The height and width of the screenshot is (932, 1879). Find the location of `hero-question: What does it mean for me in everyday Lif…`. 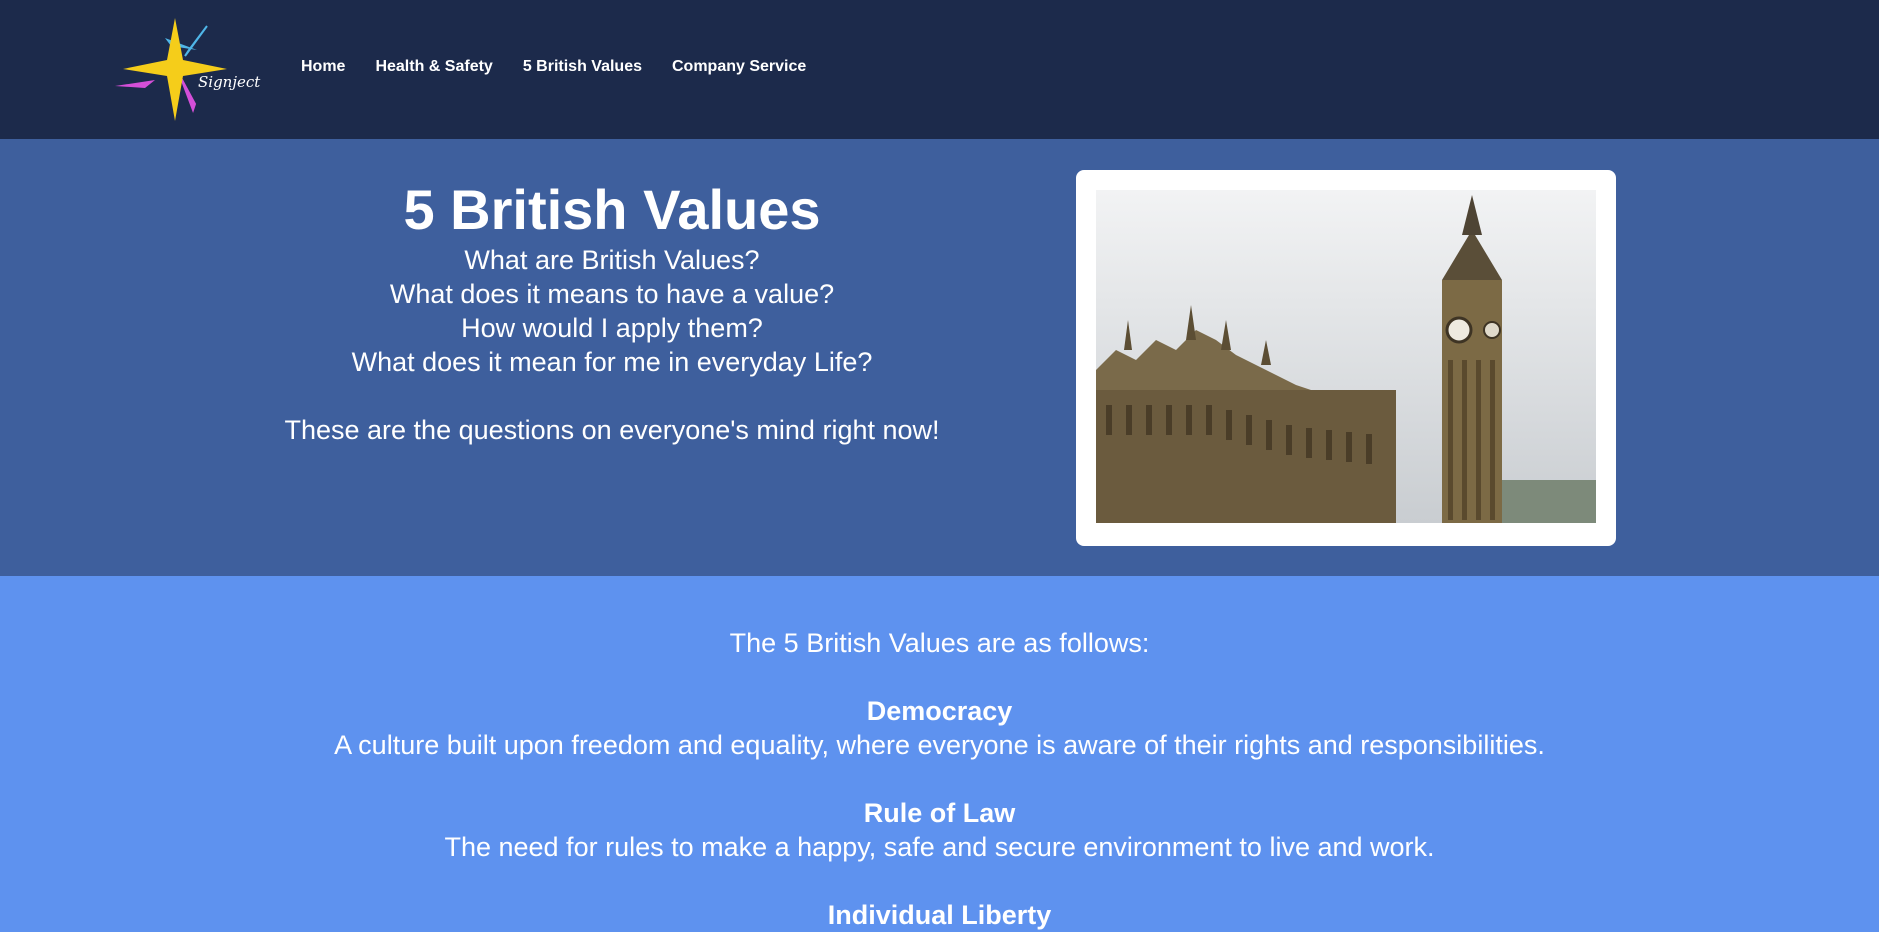

hero-question: What does it mean for me in everyday Lif… is located at coordinates (612, 362).